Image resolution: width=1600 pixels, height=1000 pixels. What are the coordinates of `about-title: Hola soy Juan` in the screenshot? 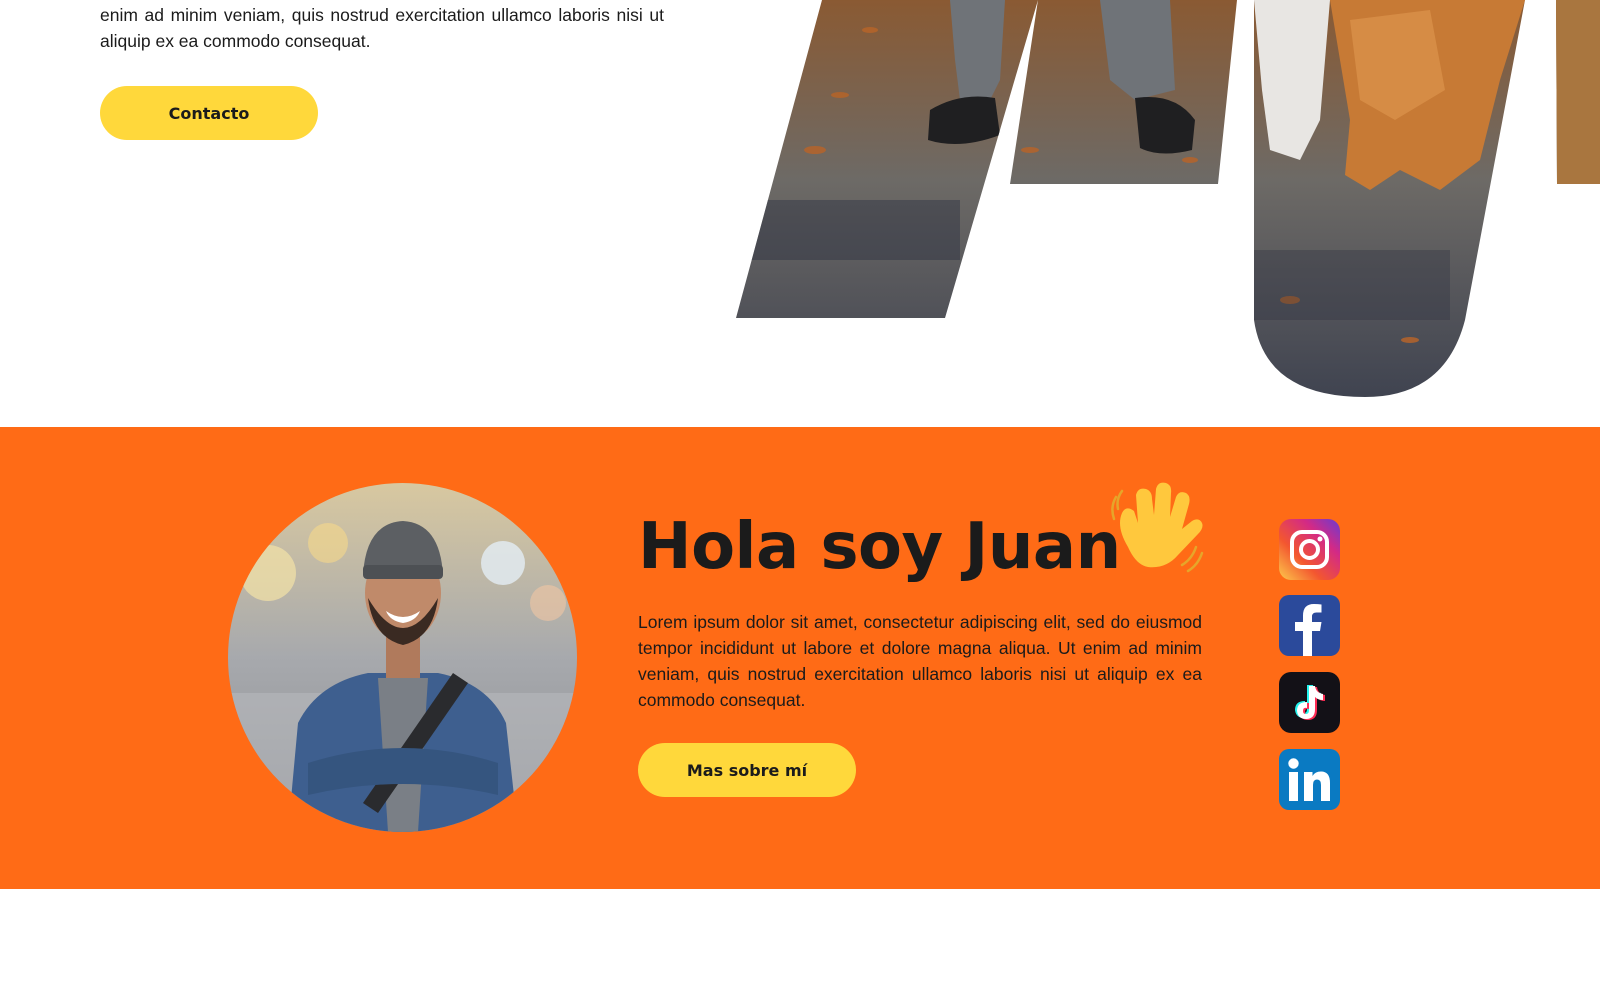 It's located at (879, 547).